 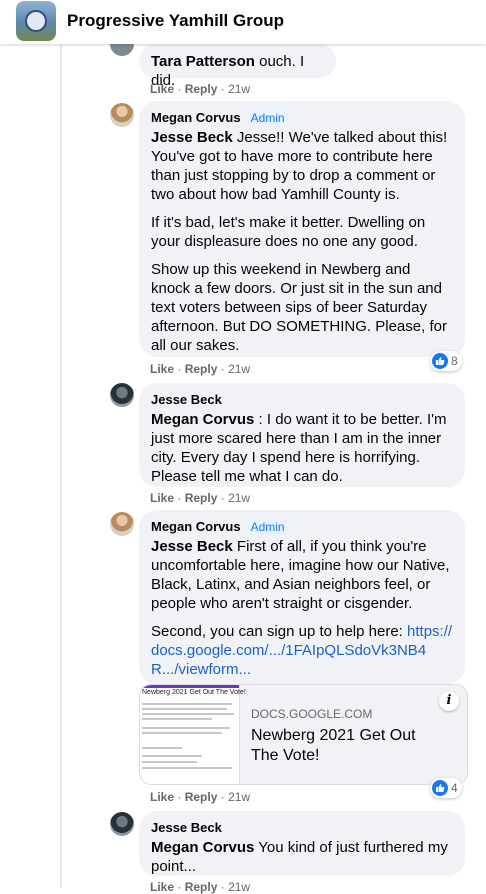 I want to click on comment-bubble: Tara Patterson ouch. I did., so click(x=237, y=66).